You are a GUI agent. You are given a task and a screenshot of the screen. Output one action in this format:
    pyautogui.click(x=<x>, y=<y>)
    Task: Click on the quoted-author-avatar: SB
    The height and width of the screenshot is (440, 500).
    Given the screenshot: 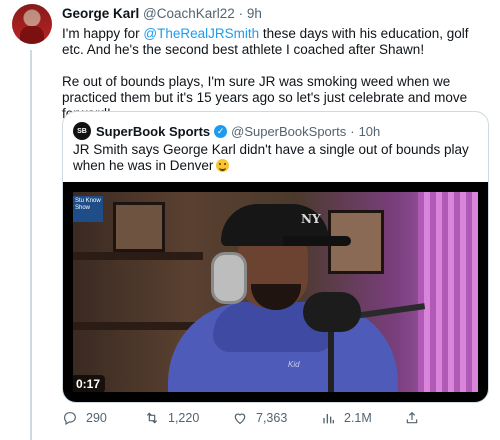 What is the action you would take?
    pyautogui.click(x=82, y=131)
    